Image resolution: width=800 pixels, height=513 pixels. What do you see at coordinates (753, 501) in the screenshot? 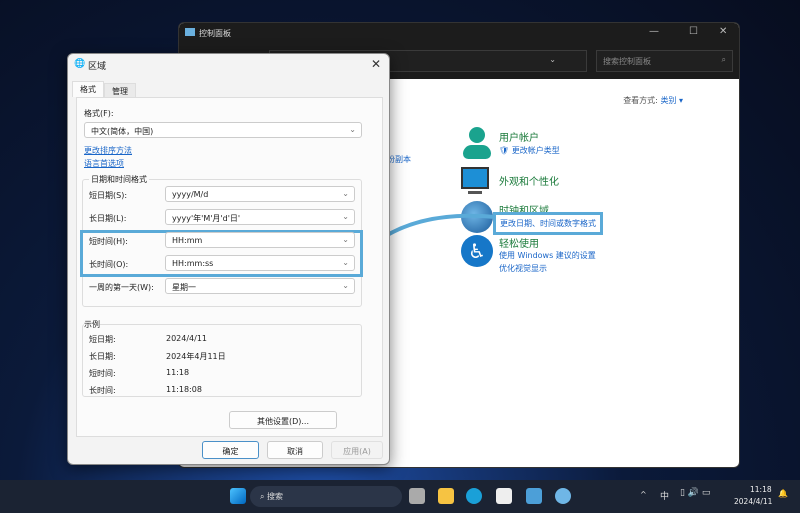
I see `clock-date: 2024/4/11` at bounding box center [753, 501].